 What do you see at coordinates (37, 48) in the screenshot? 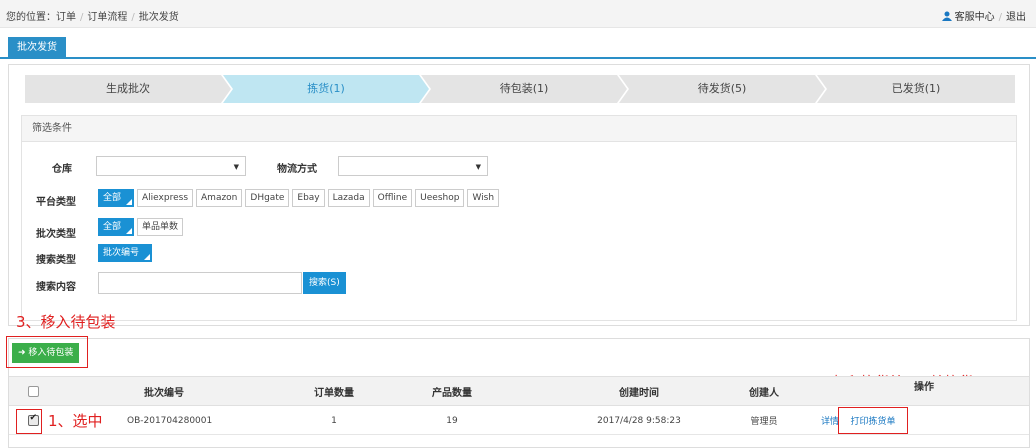
I see `tab-batch-shipping: 批次发货` at bounding box center [37, 48].